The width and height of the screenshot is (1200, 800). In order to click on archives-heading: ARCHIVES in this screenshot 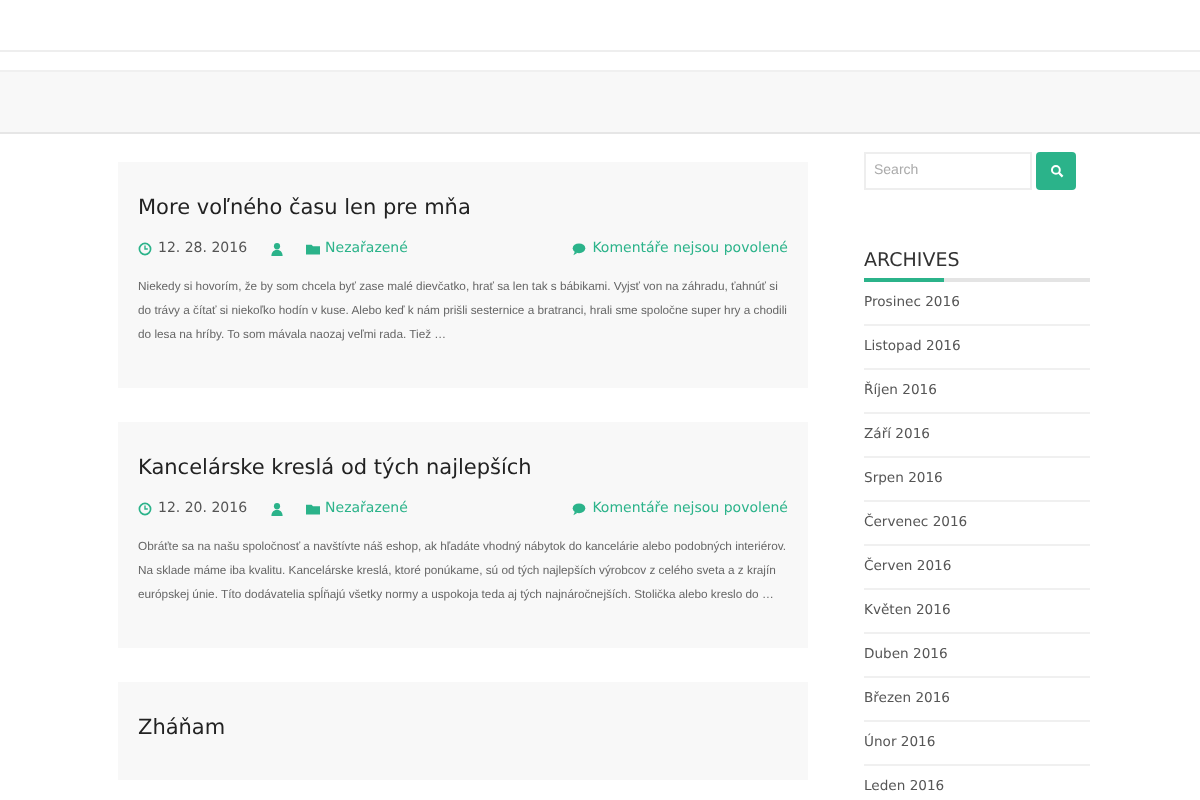, I will do `click(913, 261)`.